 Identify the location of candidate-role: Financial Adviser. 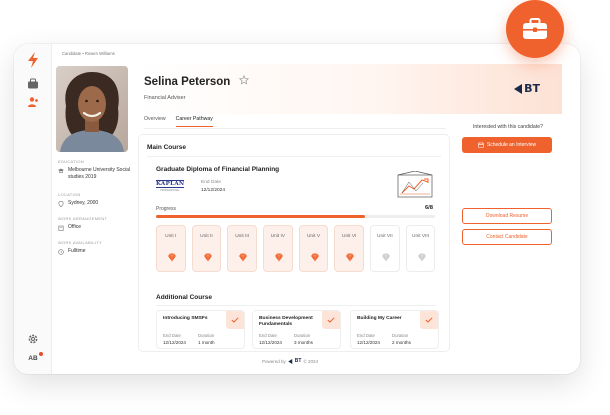
(165, 98).